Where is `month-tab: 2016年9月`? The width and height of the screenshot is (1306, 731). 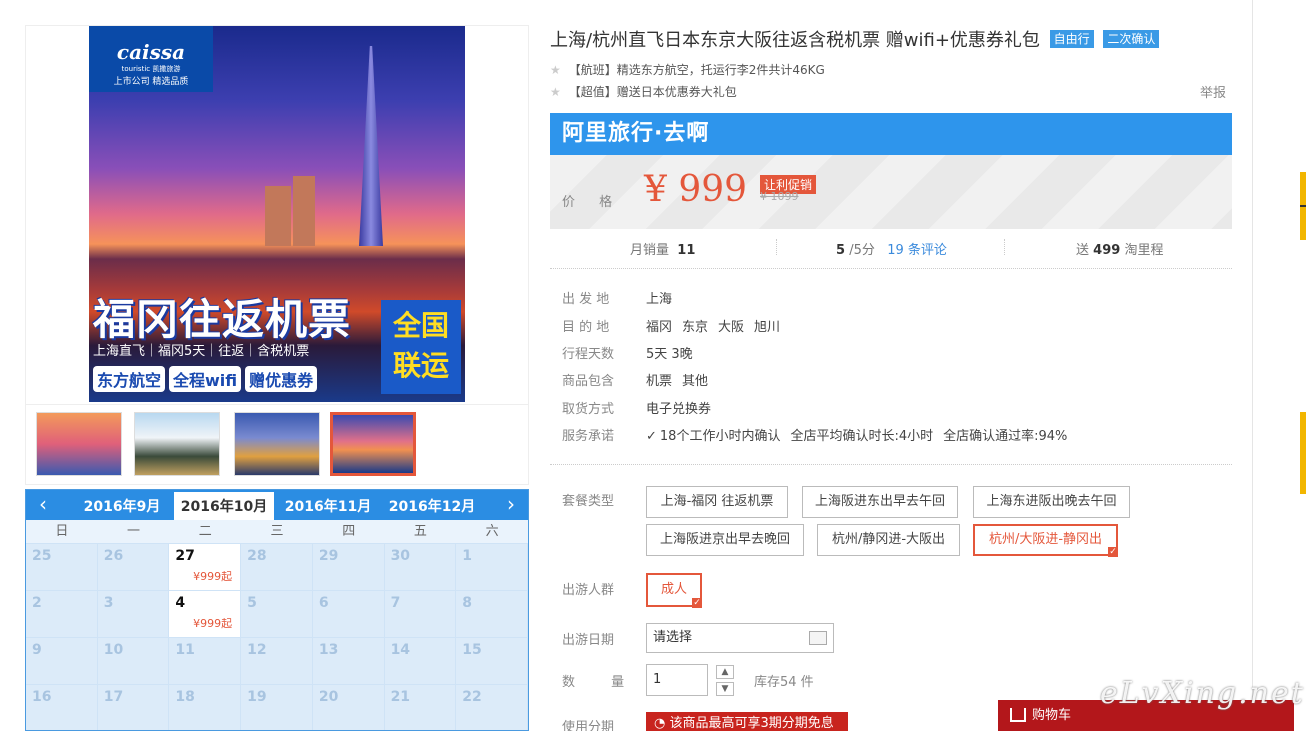
month-tab: 2016年9月 is located at coordinates (122, 507).